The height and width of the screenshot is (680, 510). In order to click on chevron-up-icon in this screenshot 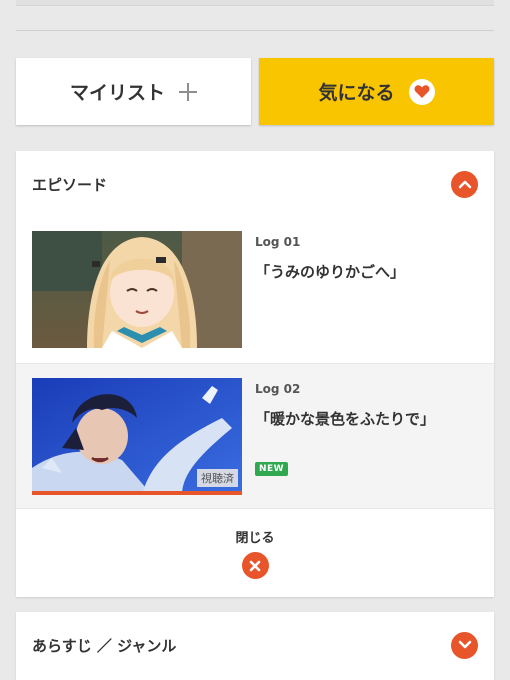, I will do `click(464, 184)`.